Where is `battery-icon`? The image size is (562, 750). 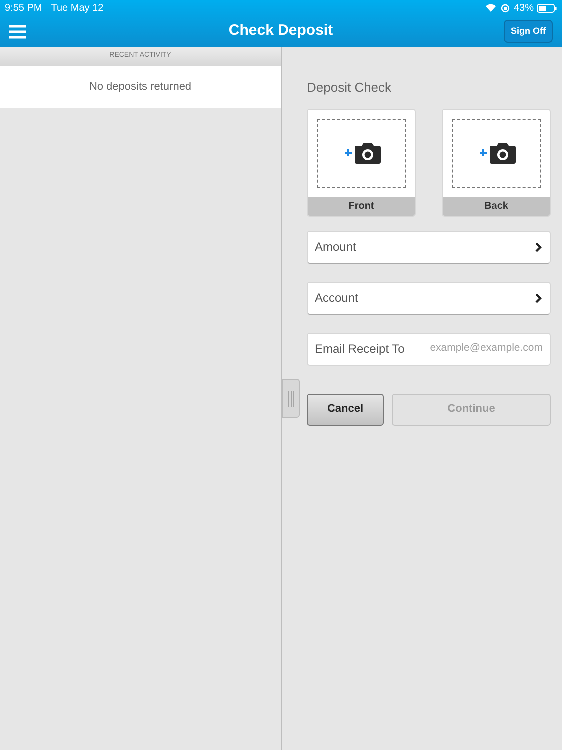
battery-icon is located at coordinates (547, 8).